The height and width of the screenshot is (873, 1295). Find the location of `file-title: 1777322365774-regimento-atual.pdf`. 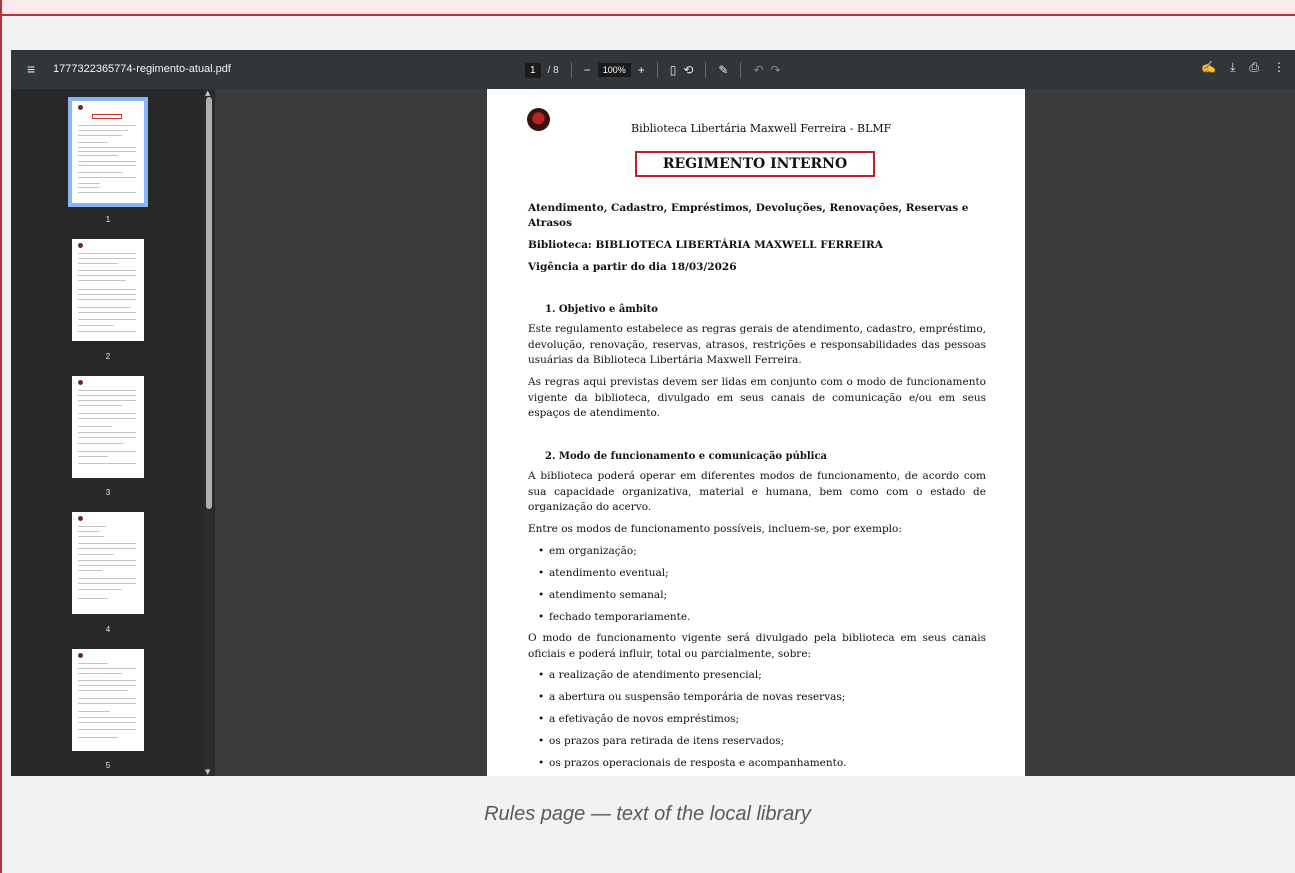

file-title: 1777322365774-regimento-atual.pdf is located at coordinates (142, 69).